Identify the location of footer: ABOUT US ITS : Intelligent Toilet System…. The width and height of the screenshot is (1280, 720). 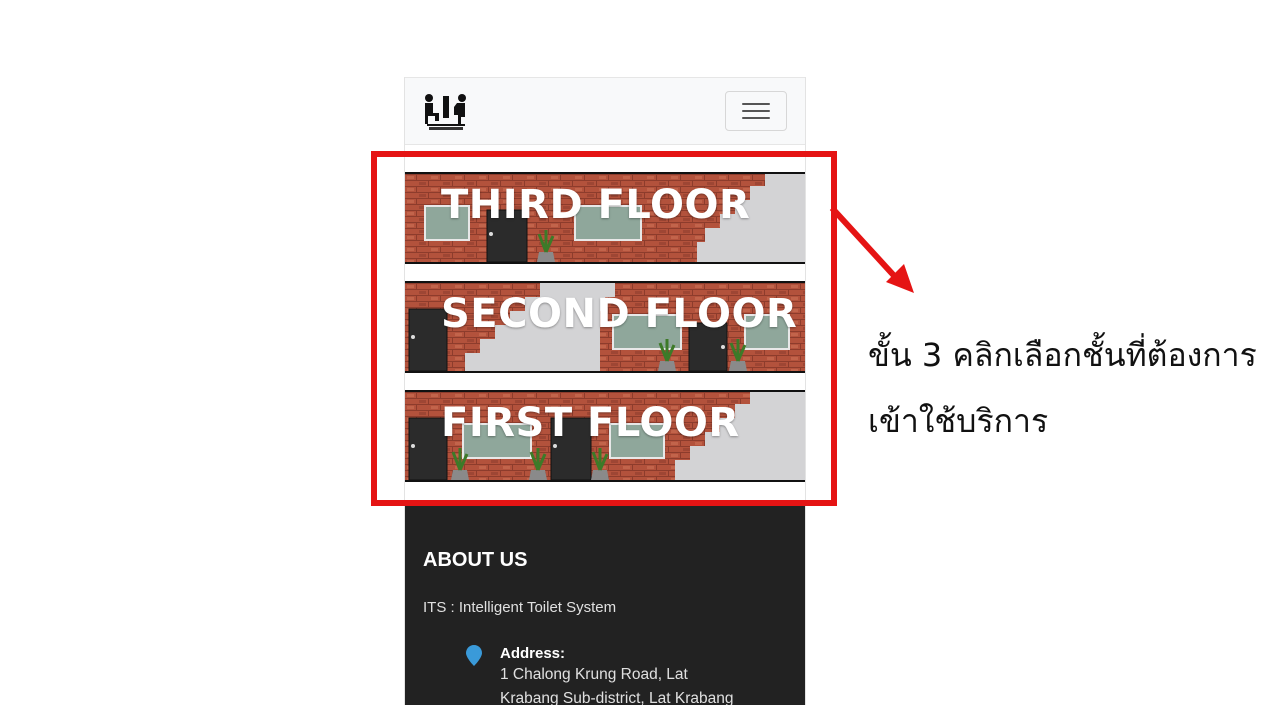
(605, 604).